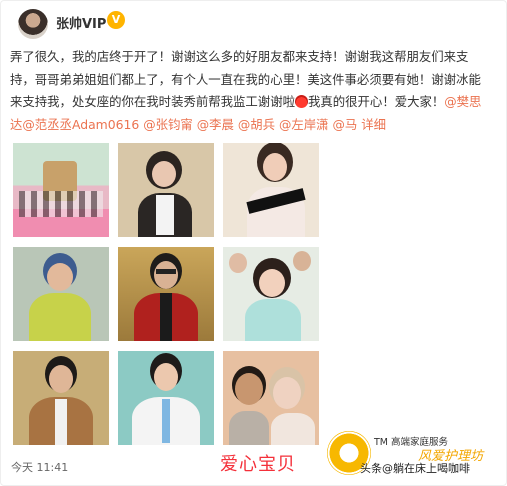 The image size is (507, 486). Describe the element at coordinates (81, 22) in the screenshot. I see `username: 张帅VIP` at that location.